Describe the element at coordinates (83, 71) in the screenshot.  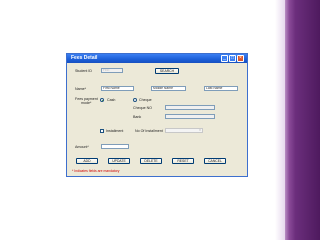
I see `student-id-label: Student ID` at that location.